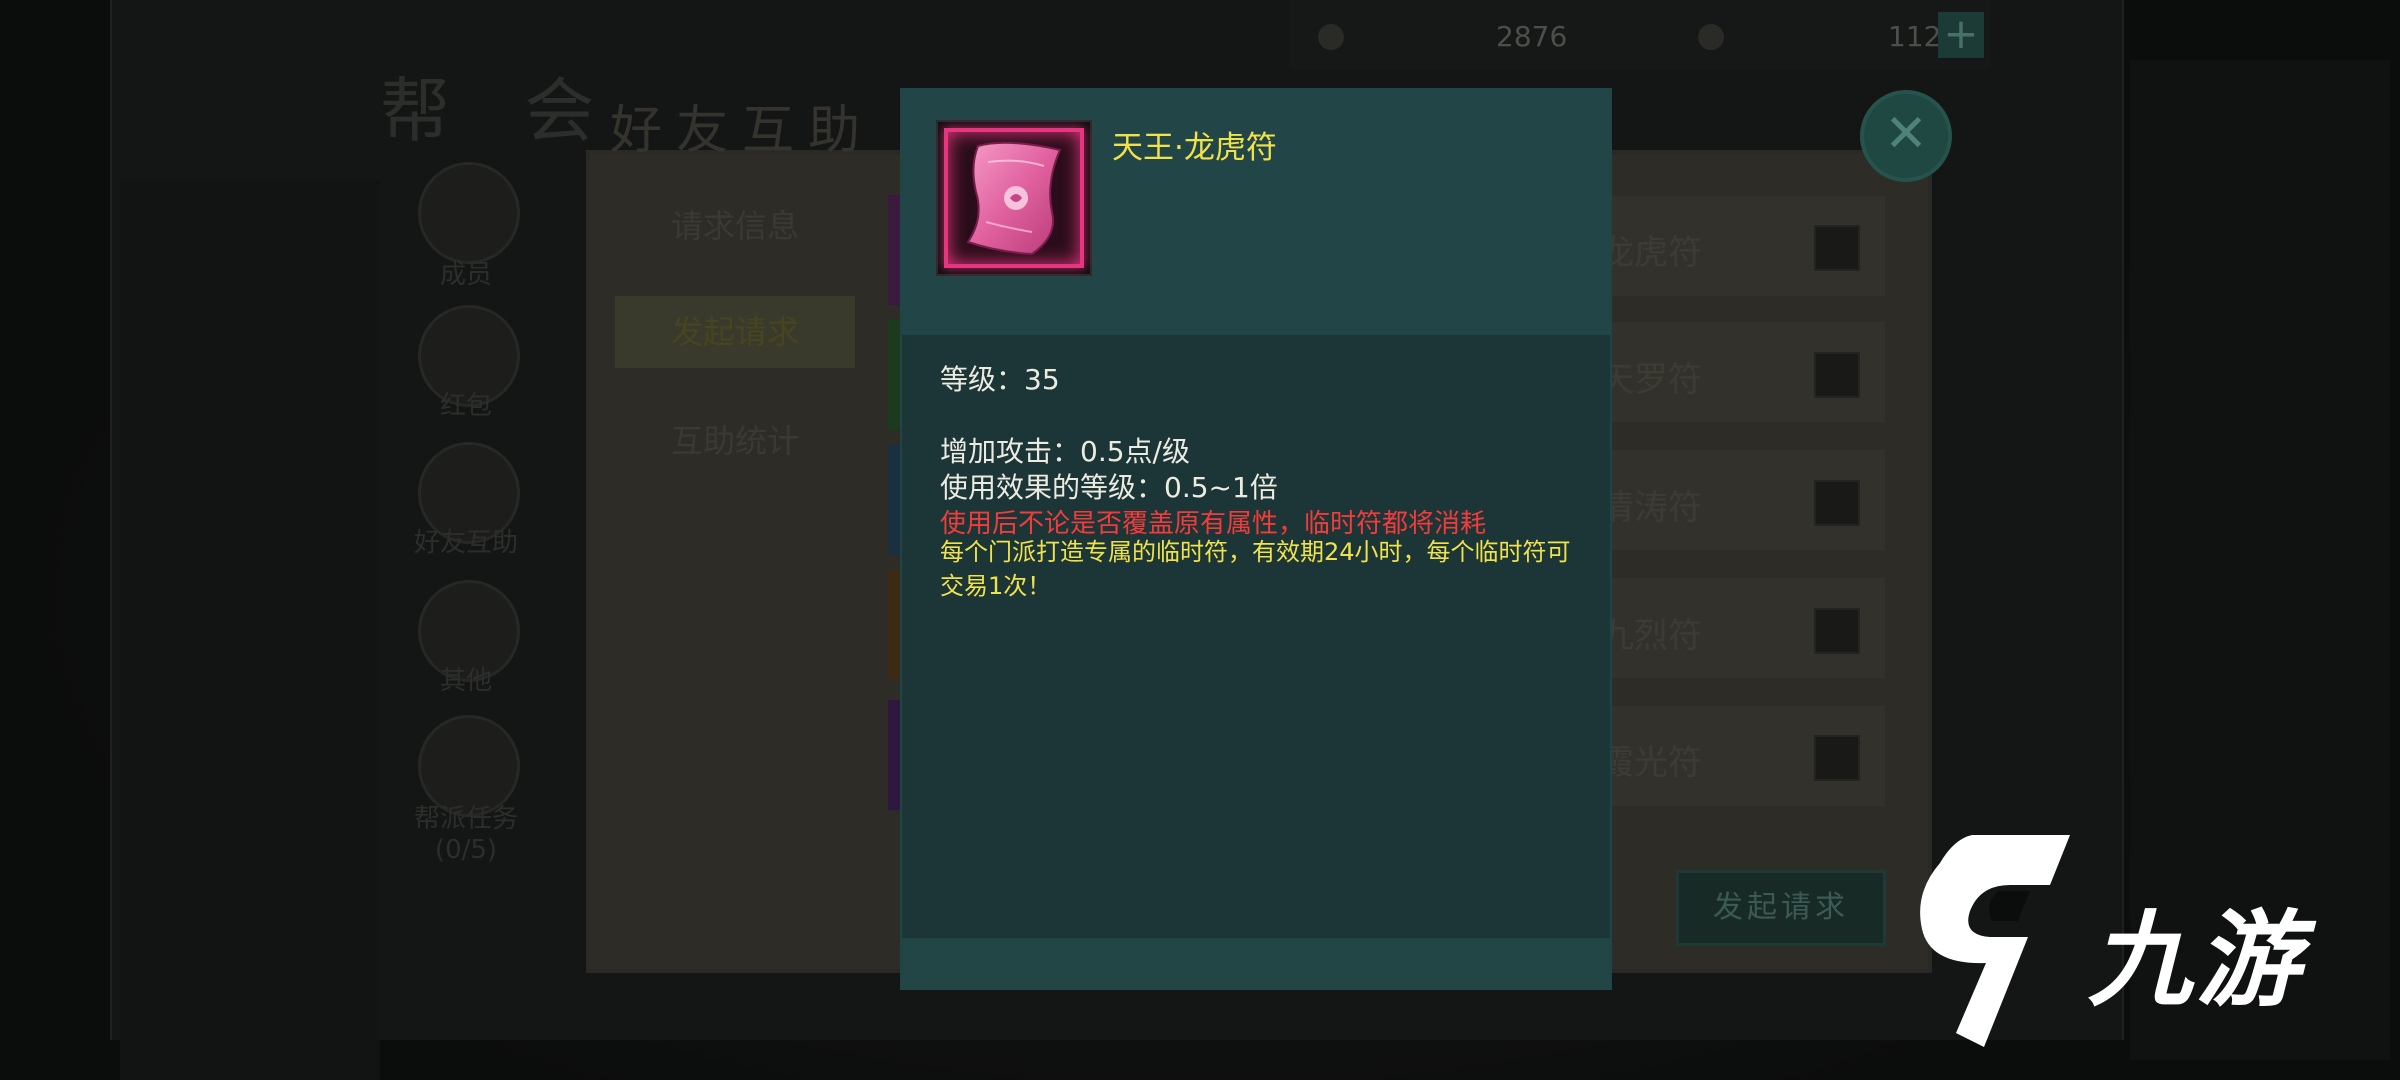  I want to click on list-item-label: 龙虎符, so click(1651, 253).